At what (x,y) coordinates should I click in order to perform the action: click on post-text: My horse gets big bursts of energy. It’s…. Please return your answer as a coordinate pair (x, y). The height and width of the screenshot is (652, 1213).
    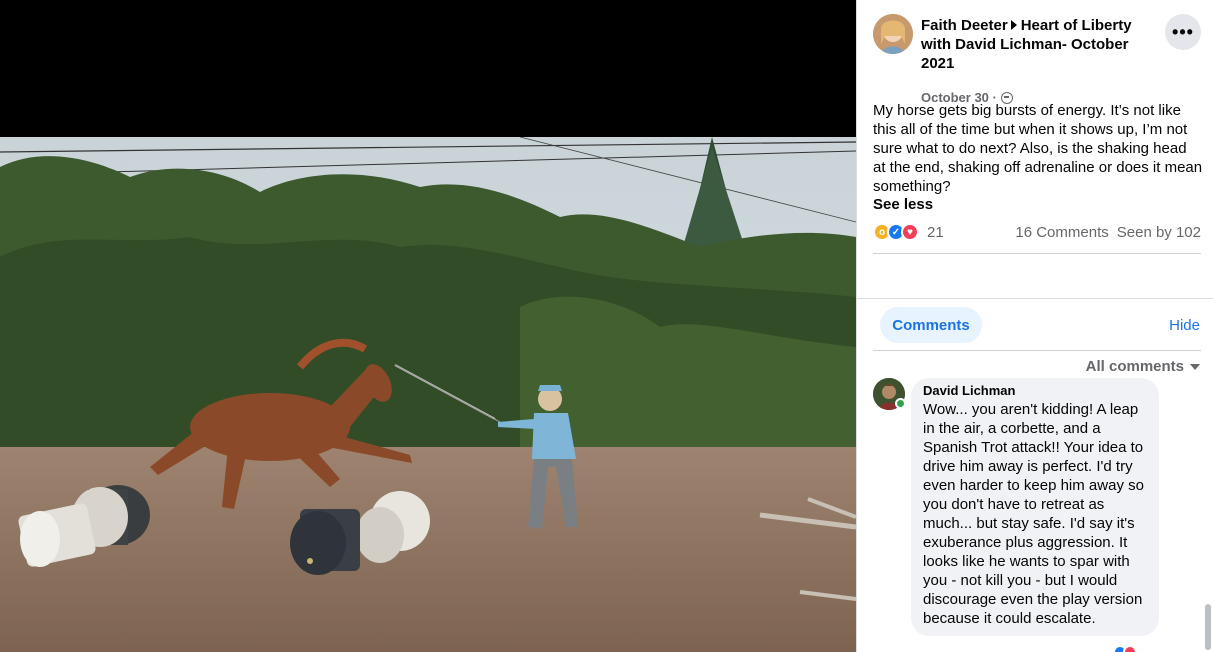
    Looking at the image, I should click on (1038, 148).